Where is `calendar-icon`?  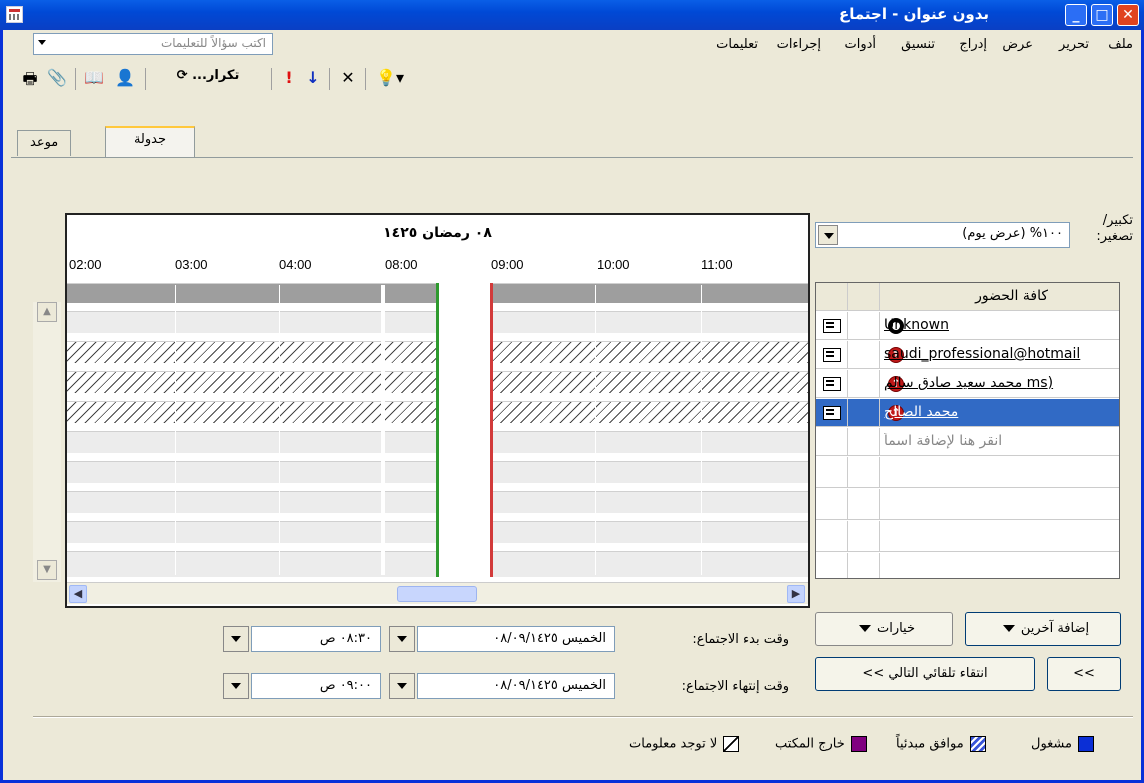
calendar-icon is located at coordinates (14, 14).